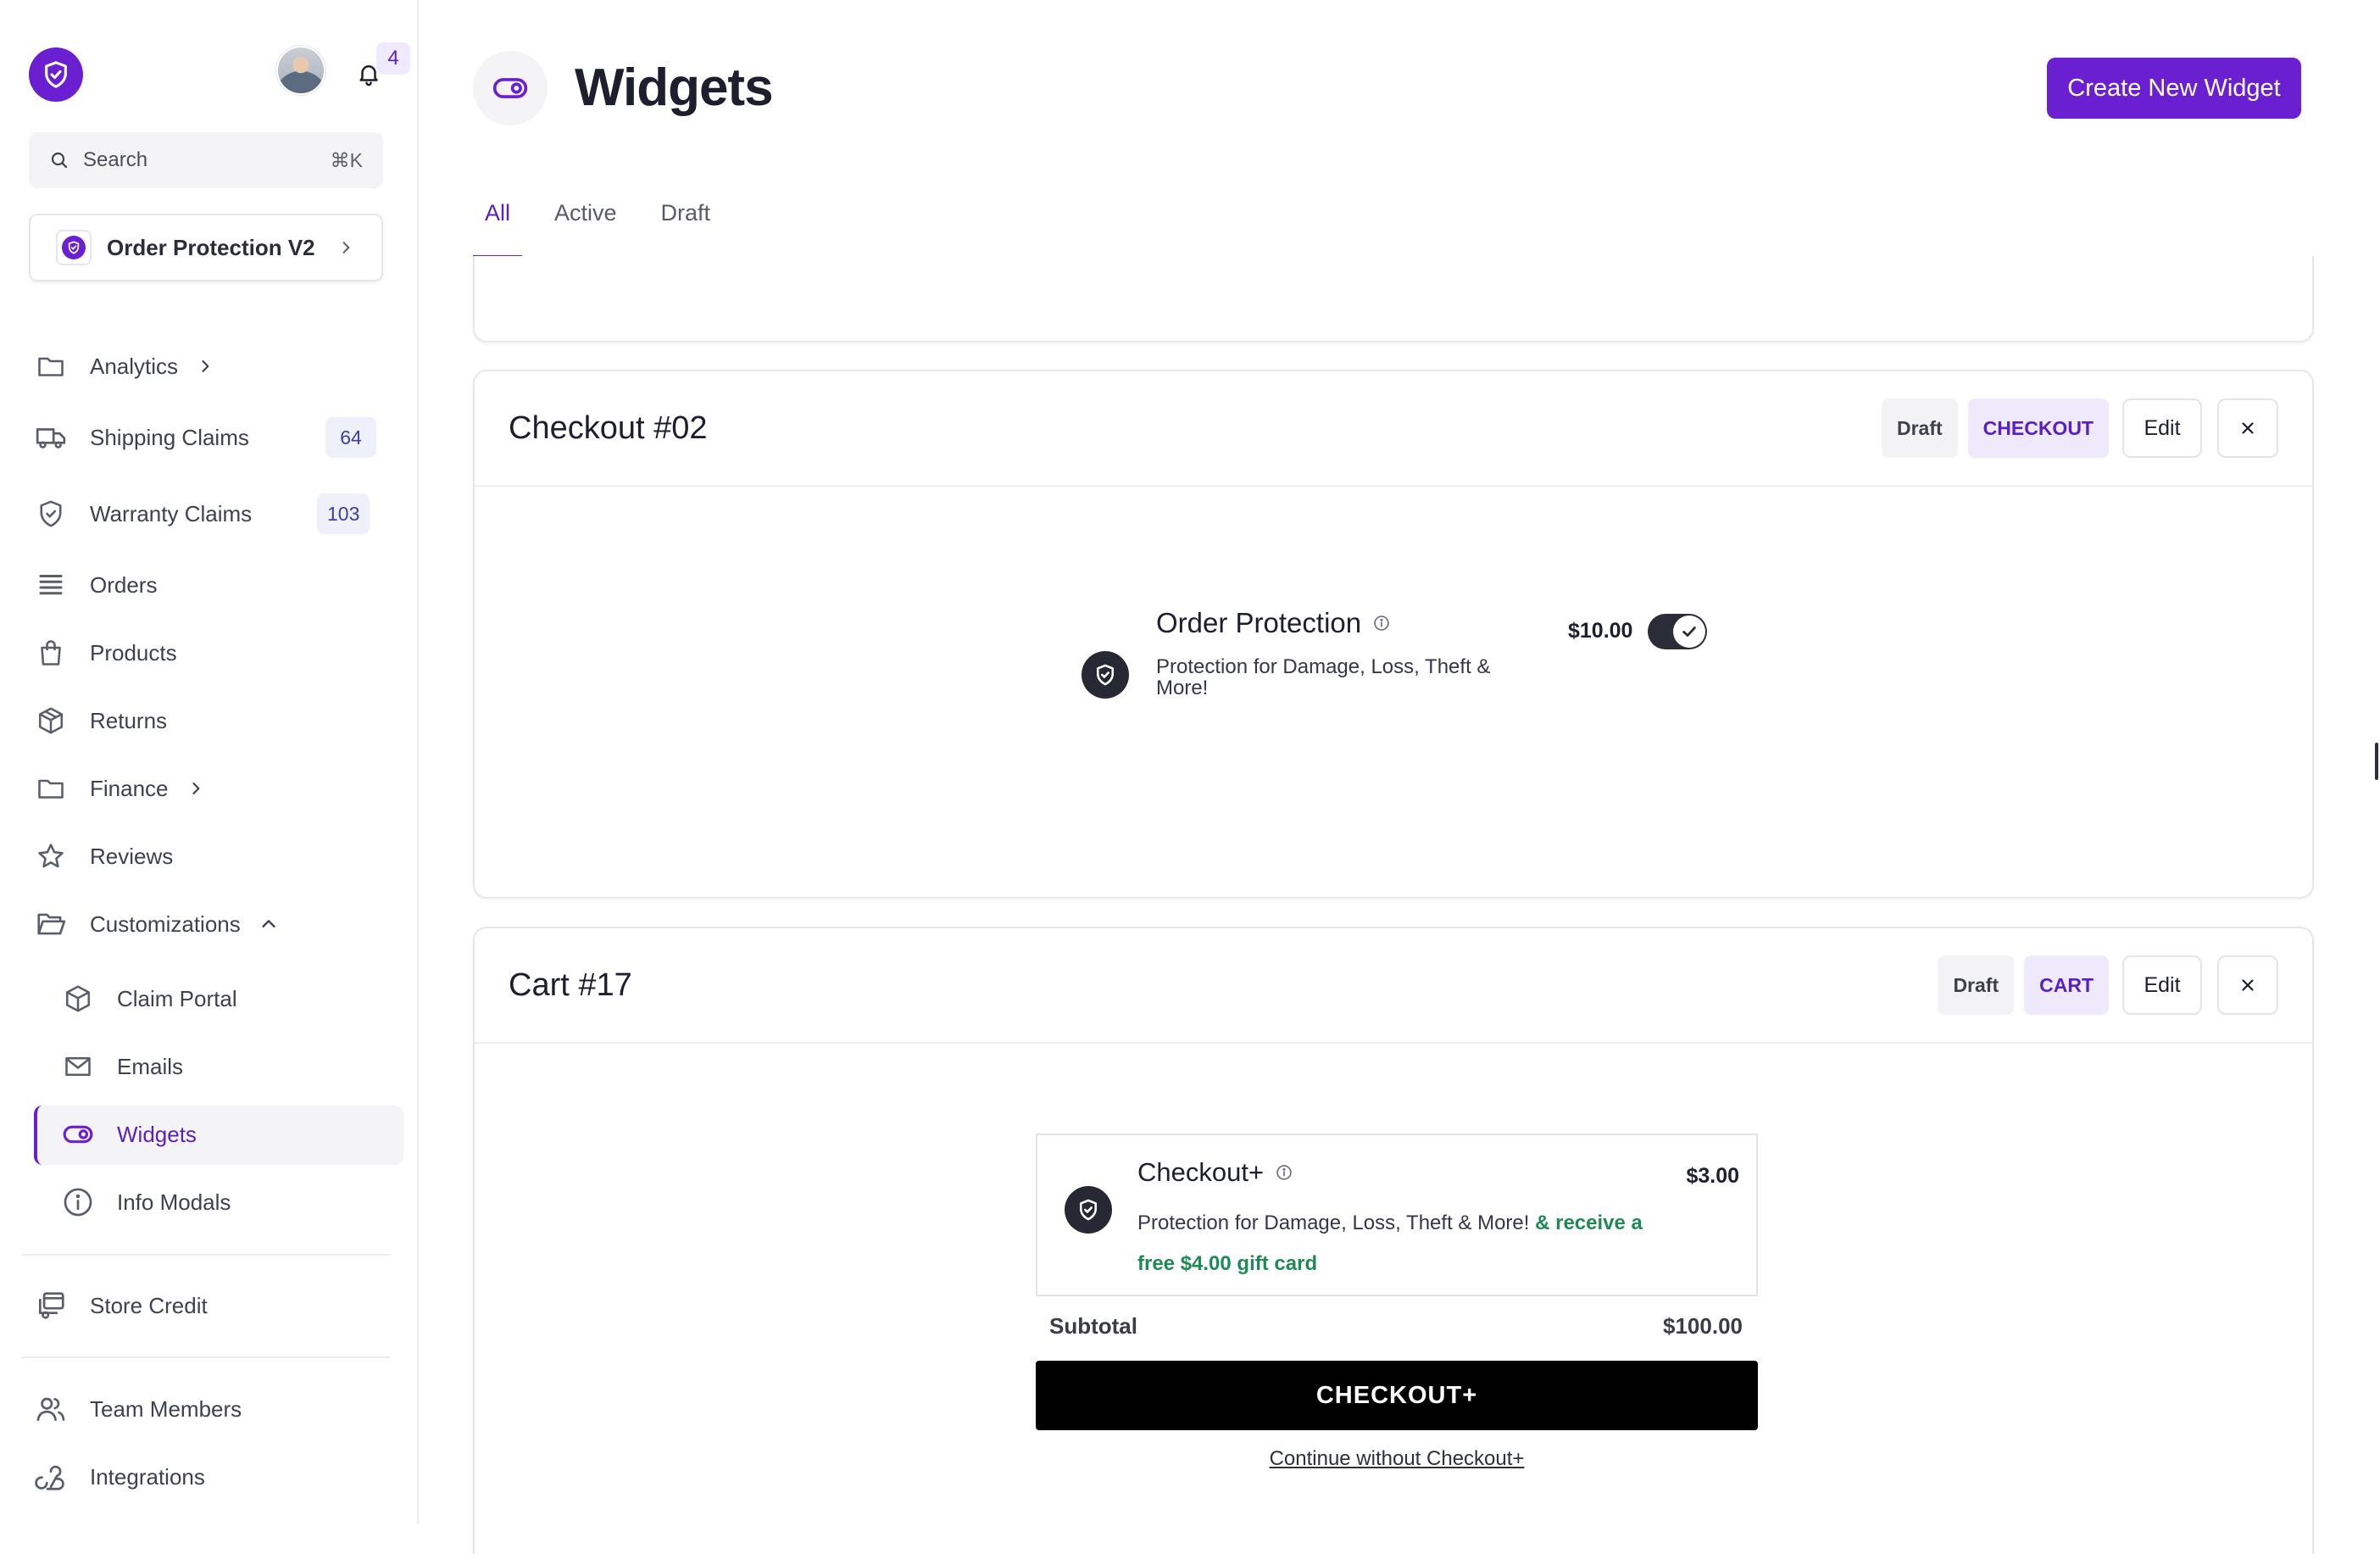 The width and height of the screenshot is (2380, 1554). Describe the element at coordinates (60, 160) in the screenshot. I see `search-icon` at that location.